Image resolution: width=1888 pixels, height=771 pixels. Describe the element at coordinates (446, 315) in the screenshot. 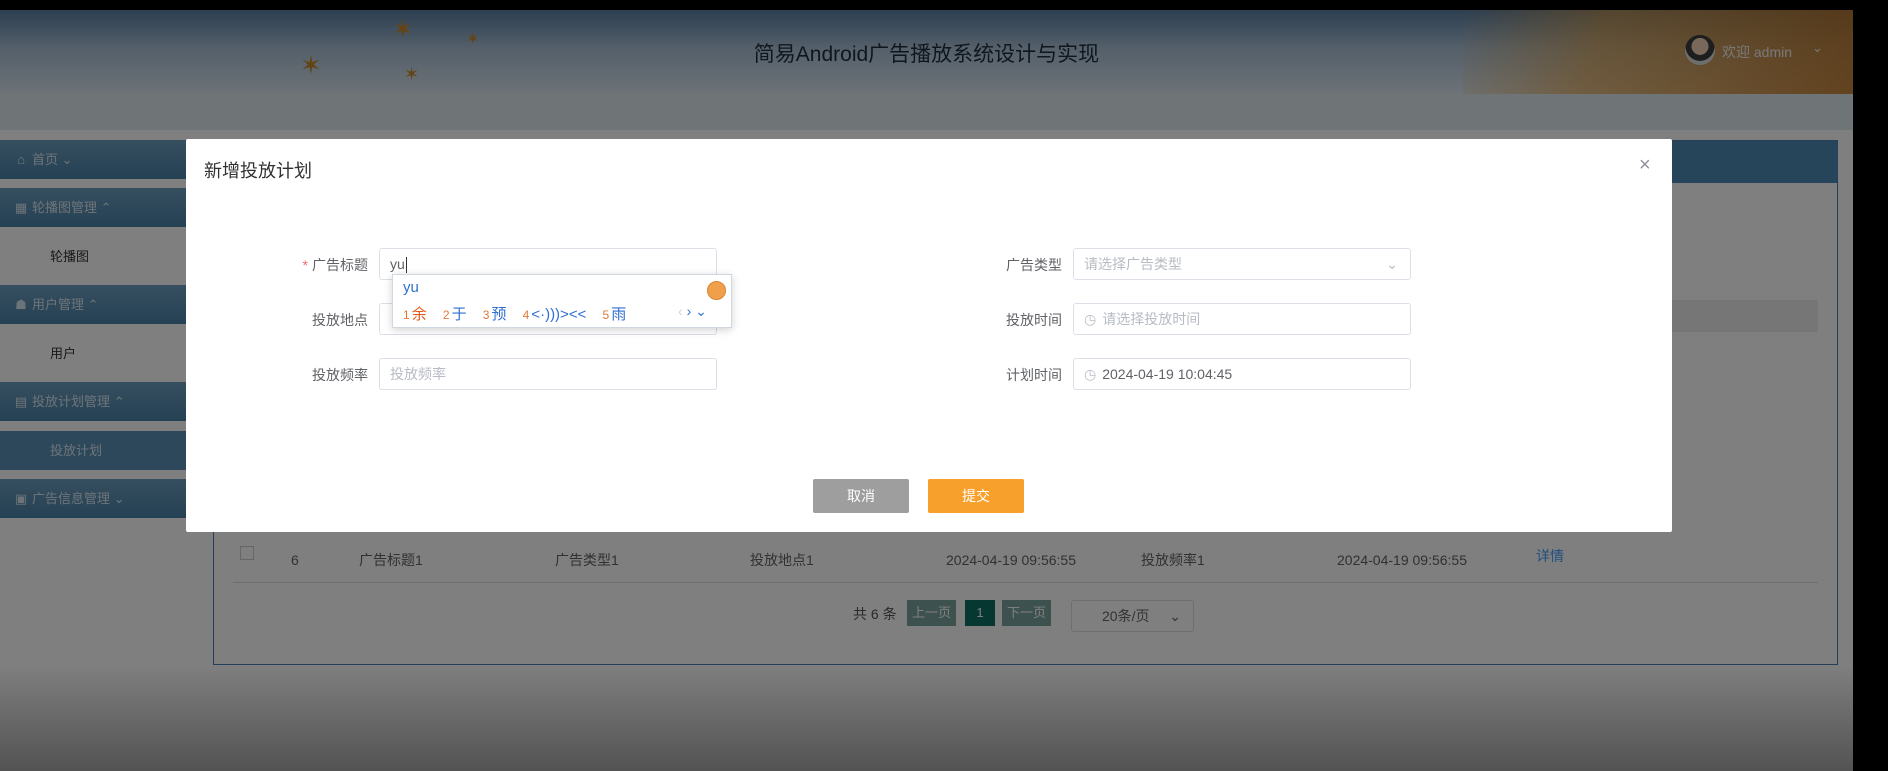

I see `candidate-number: 2` at that location.